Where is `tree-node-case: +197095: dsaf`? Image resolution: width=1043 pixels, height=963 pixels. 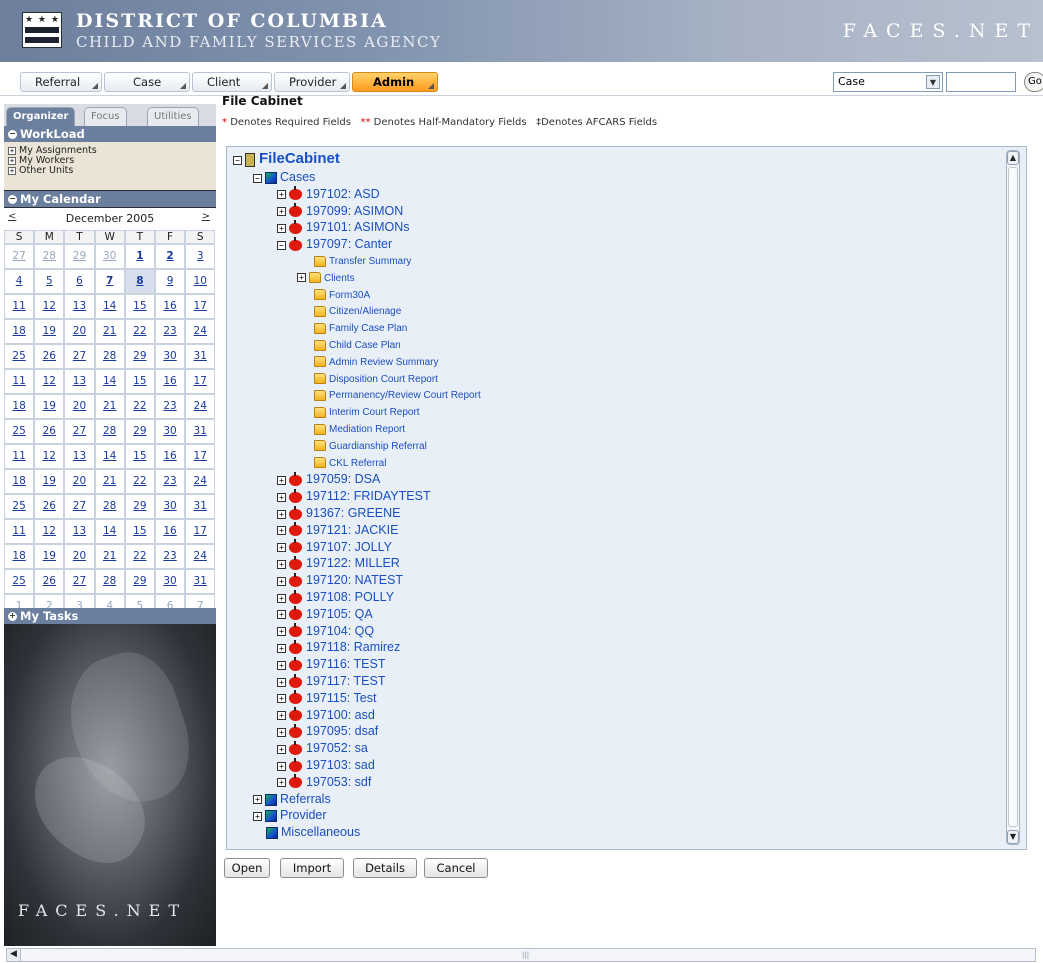
tree-node-case: +197095: dsaf is located at coordinates (327, 731).